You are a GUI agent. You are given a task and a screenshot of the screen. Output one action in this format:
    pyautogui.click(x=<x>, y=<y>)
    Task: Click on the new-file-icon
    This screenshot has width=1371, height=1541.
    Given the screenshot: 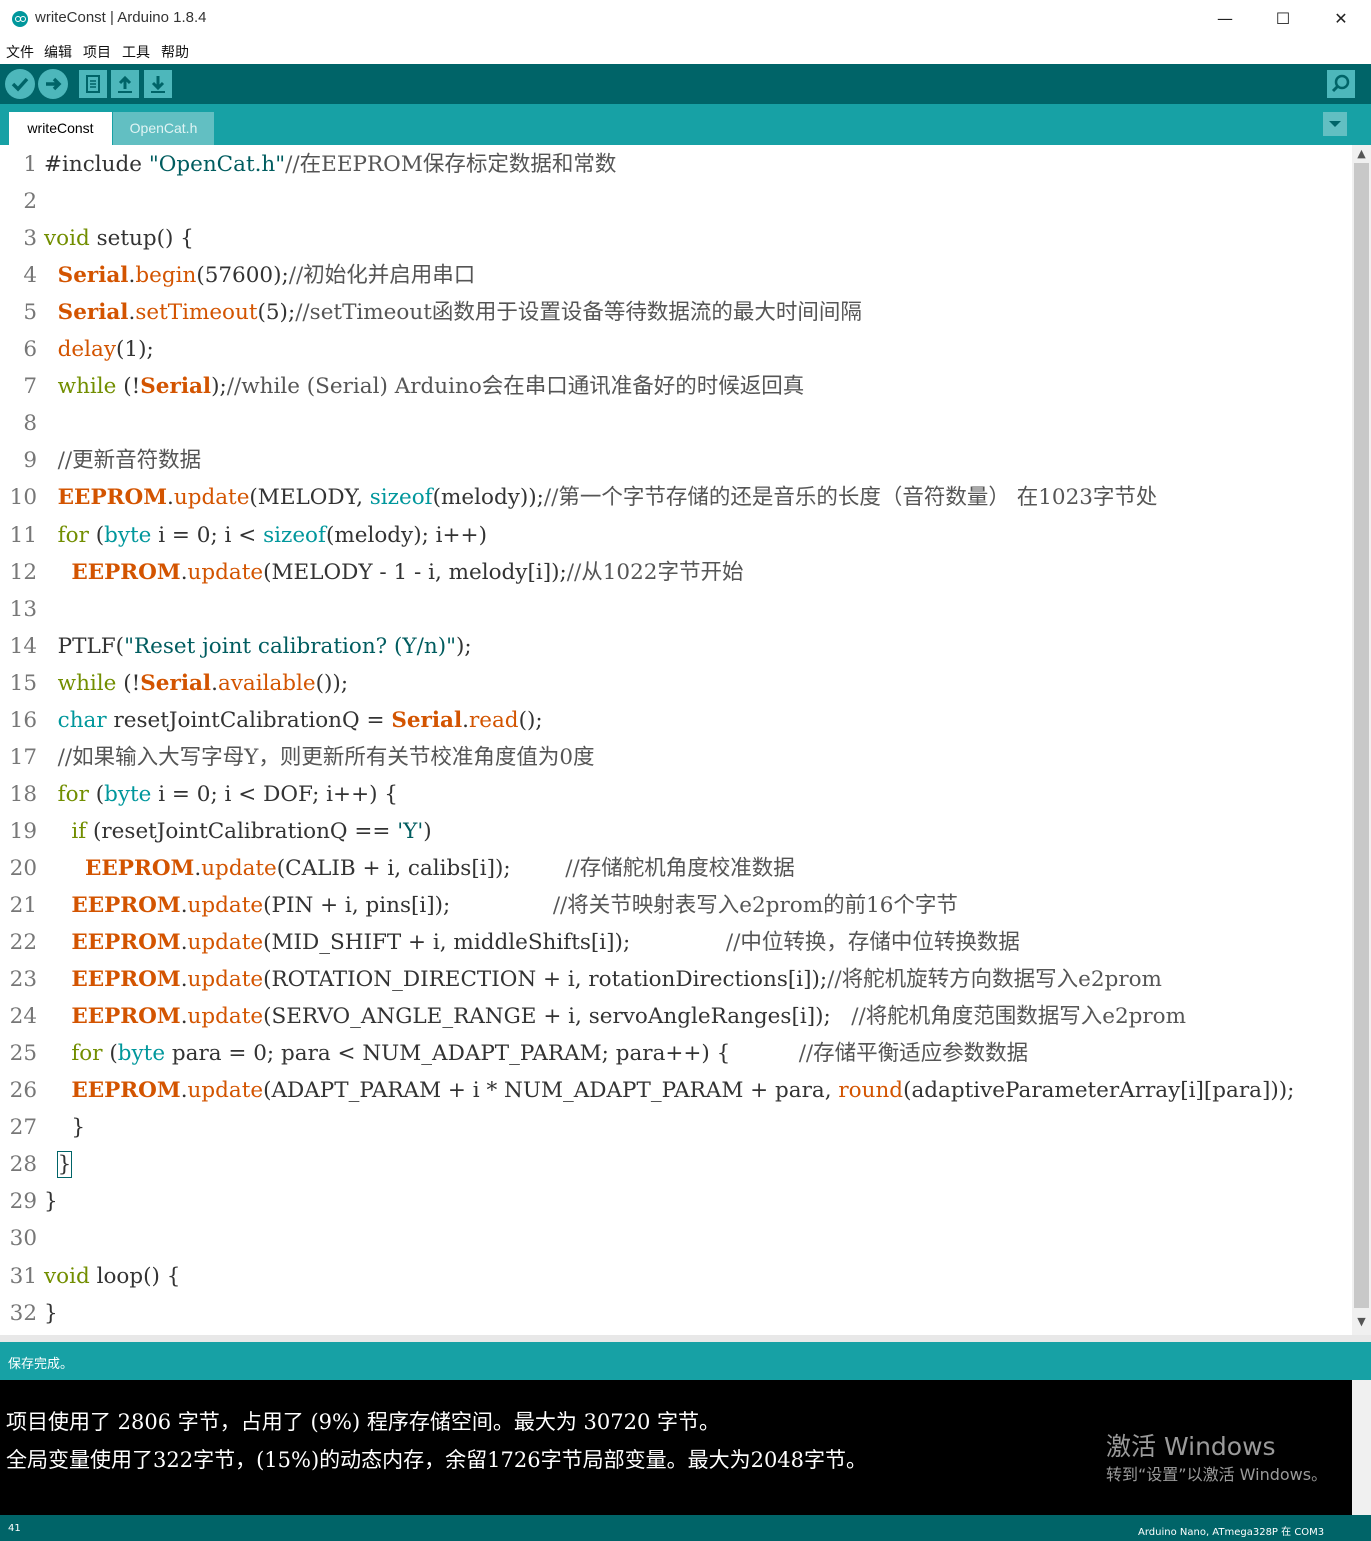 What is the action you would take?
    pyautogui.click(x=93, y=84)
    